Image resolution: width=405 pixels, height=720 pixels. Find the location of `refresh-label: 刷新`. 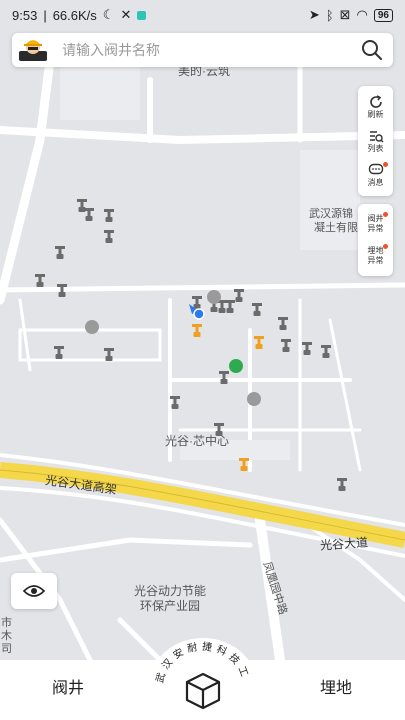

refresh-label: 刷新 is located at coordinates (375, 114).